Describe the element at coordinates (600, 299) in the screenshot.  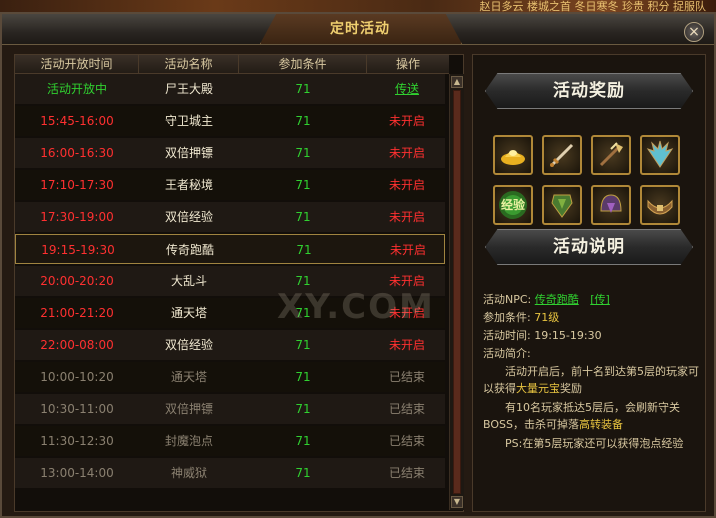
I see `npc-teleport-link: [传]` at that location.